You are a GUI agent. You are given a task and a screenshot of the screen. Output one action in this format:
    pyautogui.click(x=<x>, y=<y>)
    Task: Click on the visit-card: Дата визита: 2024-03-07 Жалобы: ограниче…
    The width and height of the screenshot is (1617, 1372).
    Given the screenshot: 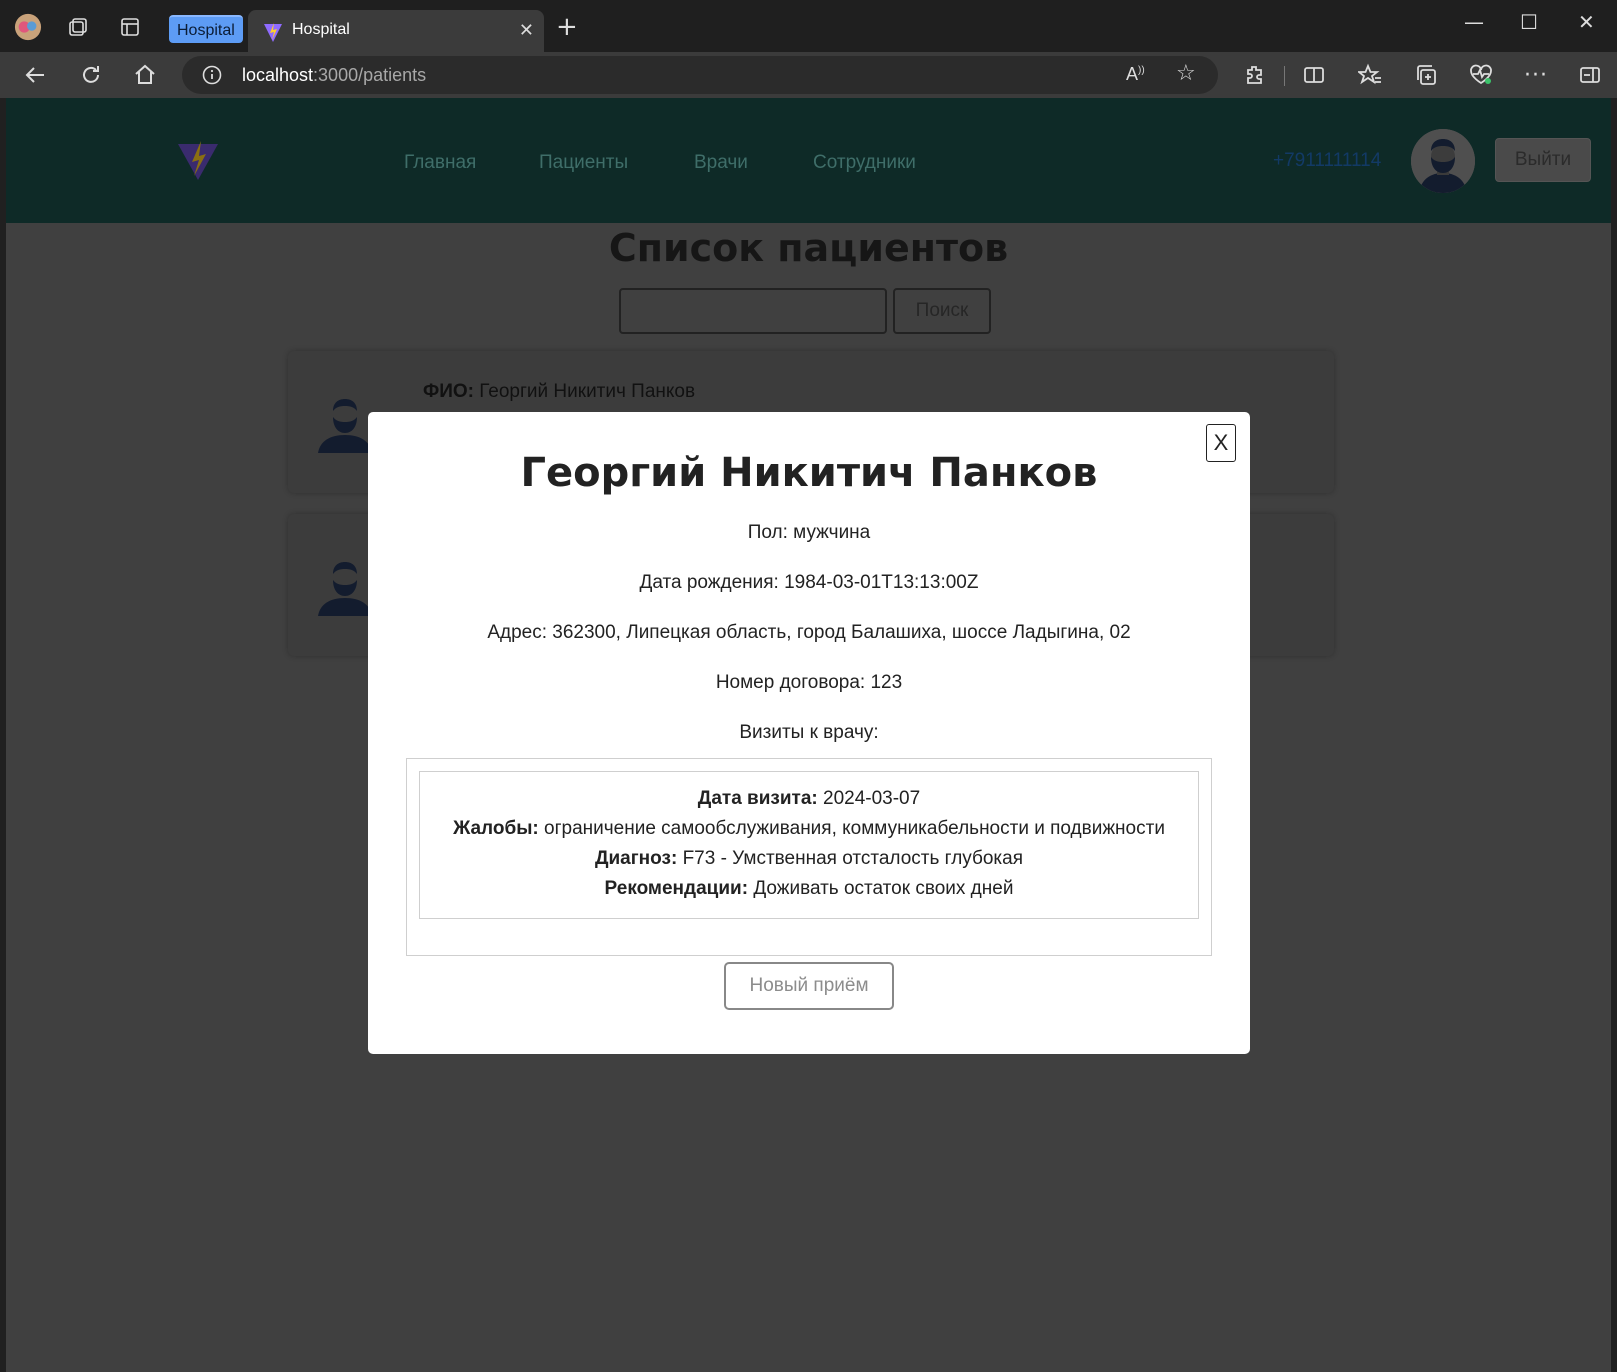 What is the action you would take?
    pyautogui.click(x=809, y=845)
    